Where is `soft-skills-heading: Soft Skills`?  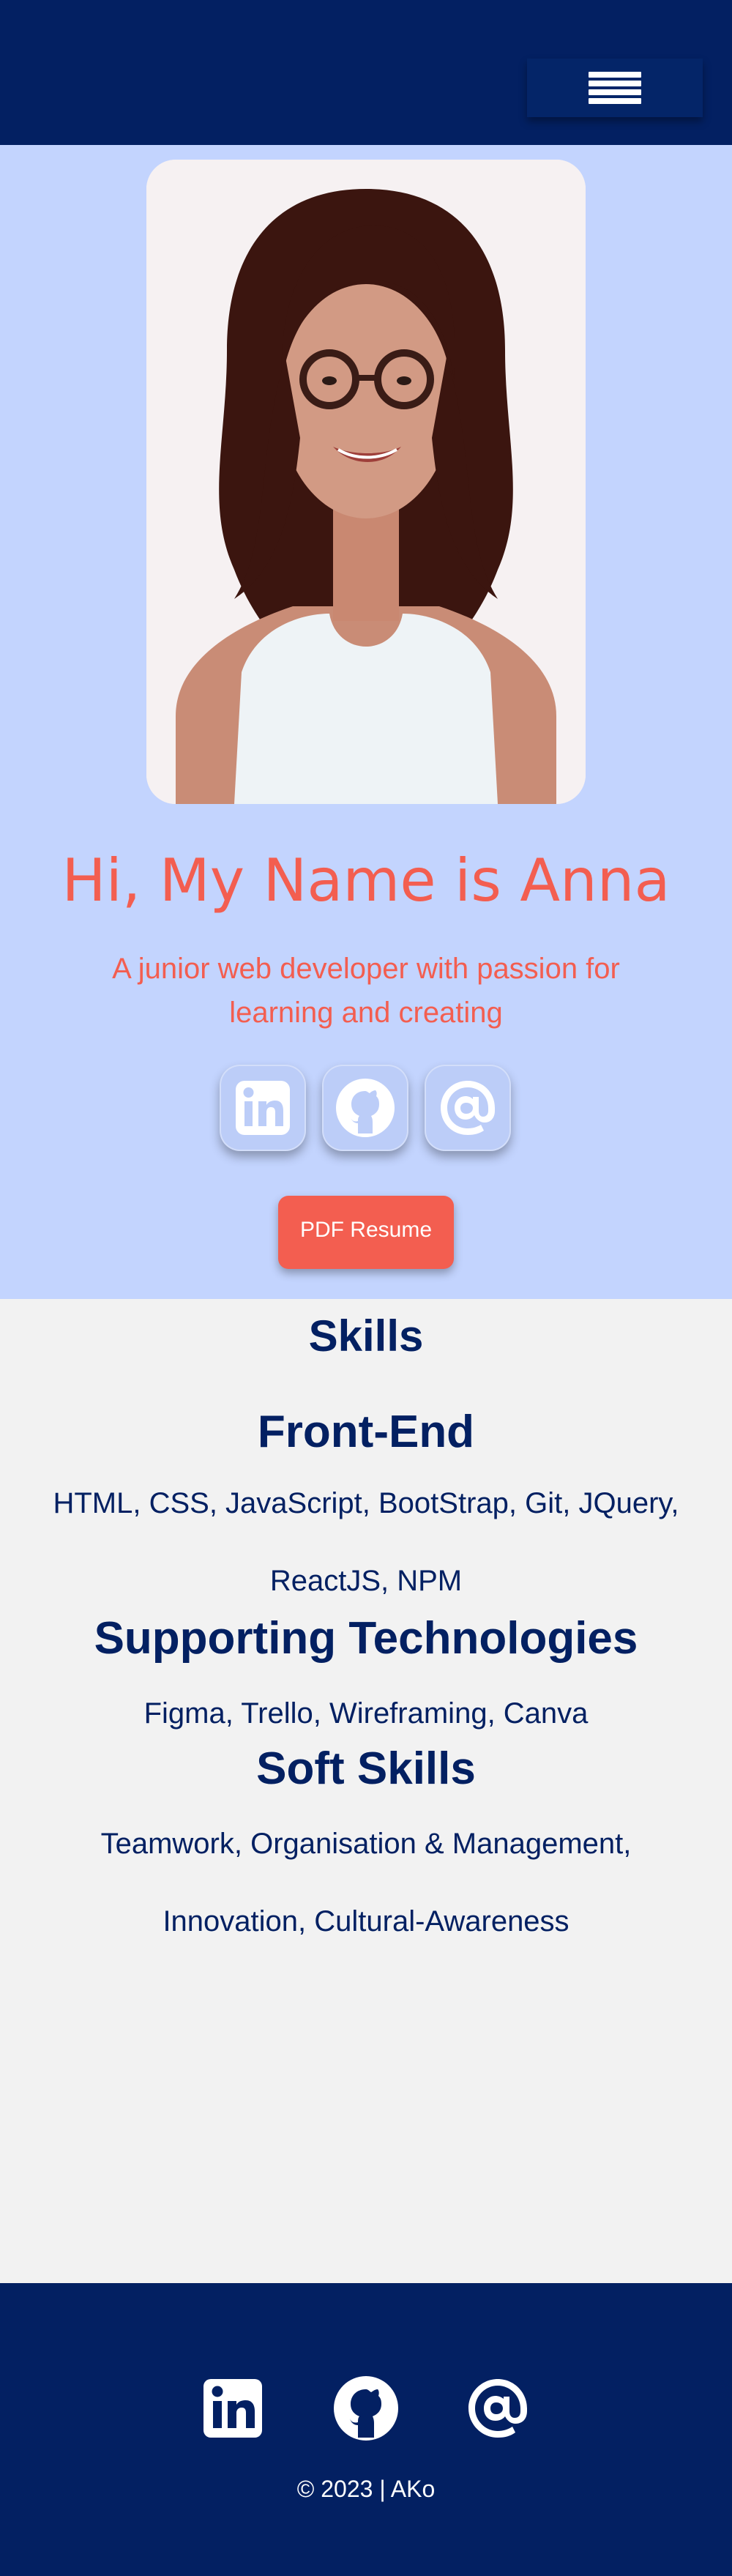
soft-skills-heading: Soft Skills is located at coordinates (366, 1768).